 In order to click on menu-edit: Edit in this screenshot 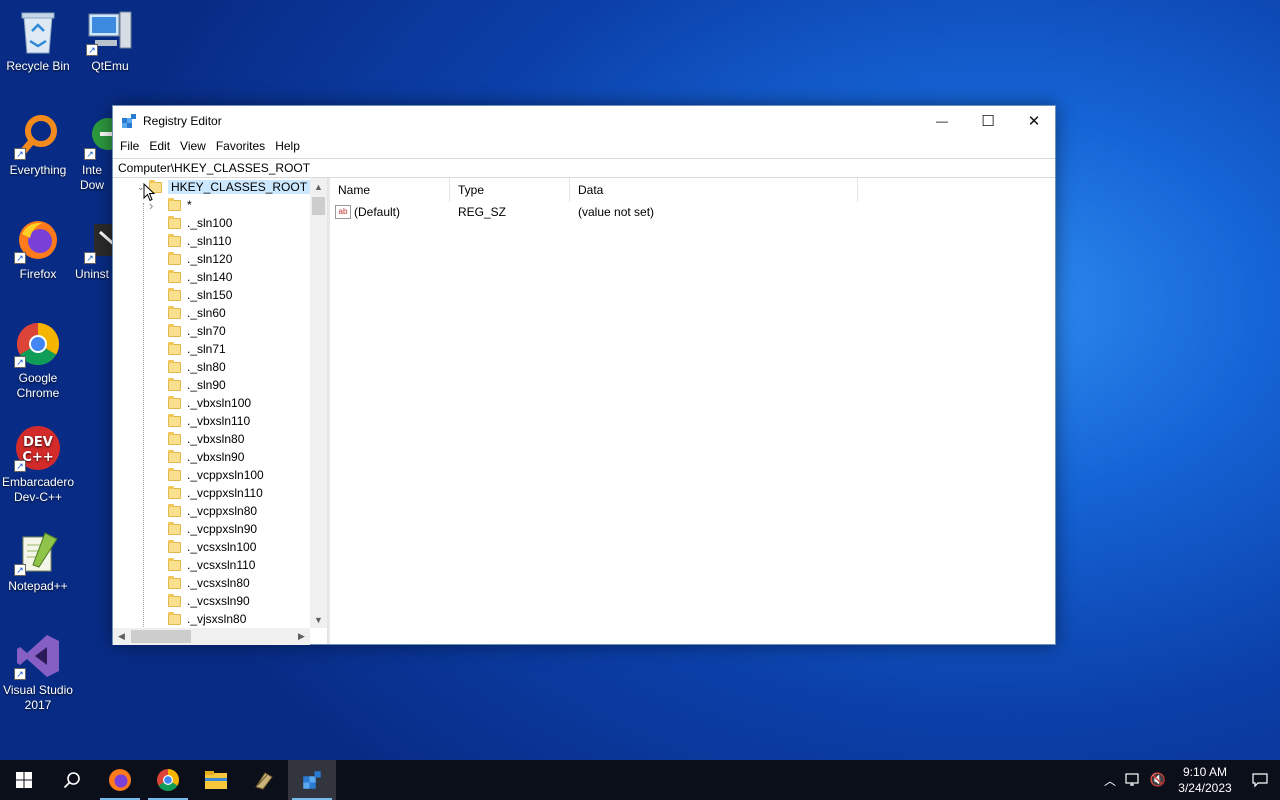, I will do `click(159, 146)`.